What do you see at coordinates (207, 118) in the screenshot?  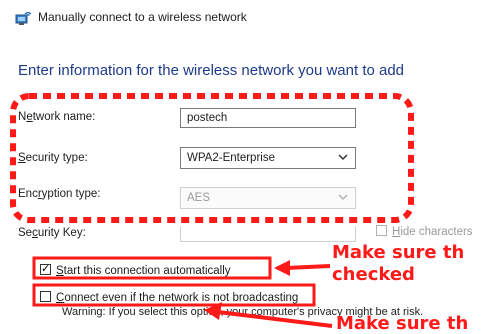 I see `network-name-value: postech` at bounding box center [207, 118].